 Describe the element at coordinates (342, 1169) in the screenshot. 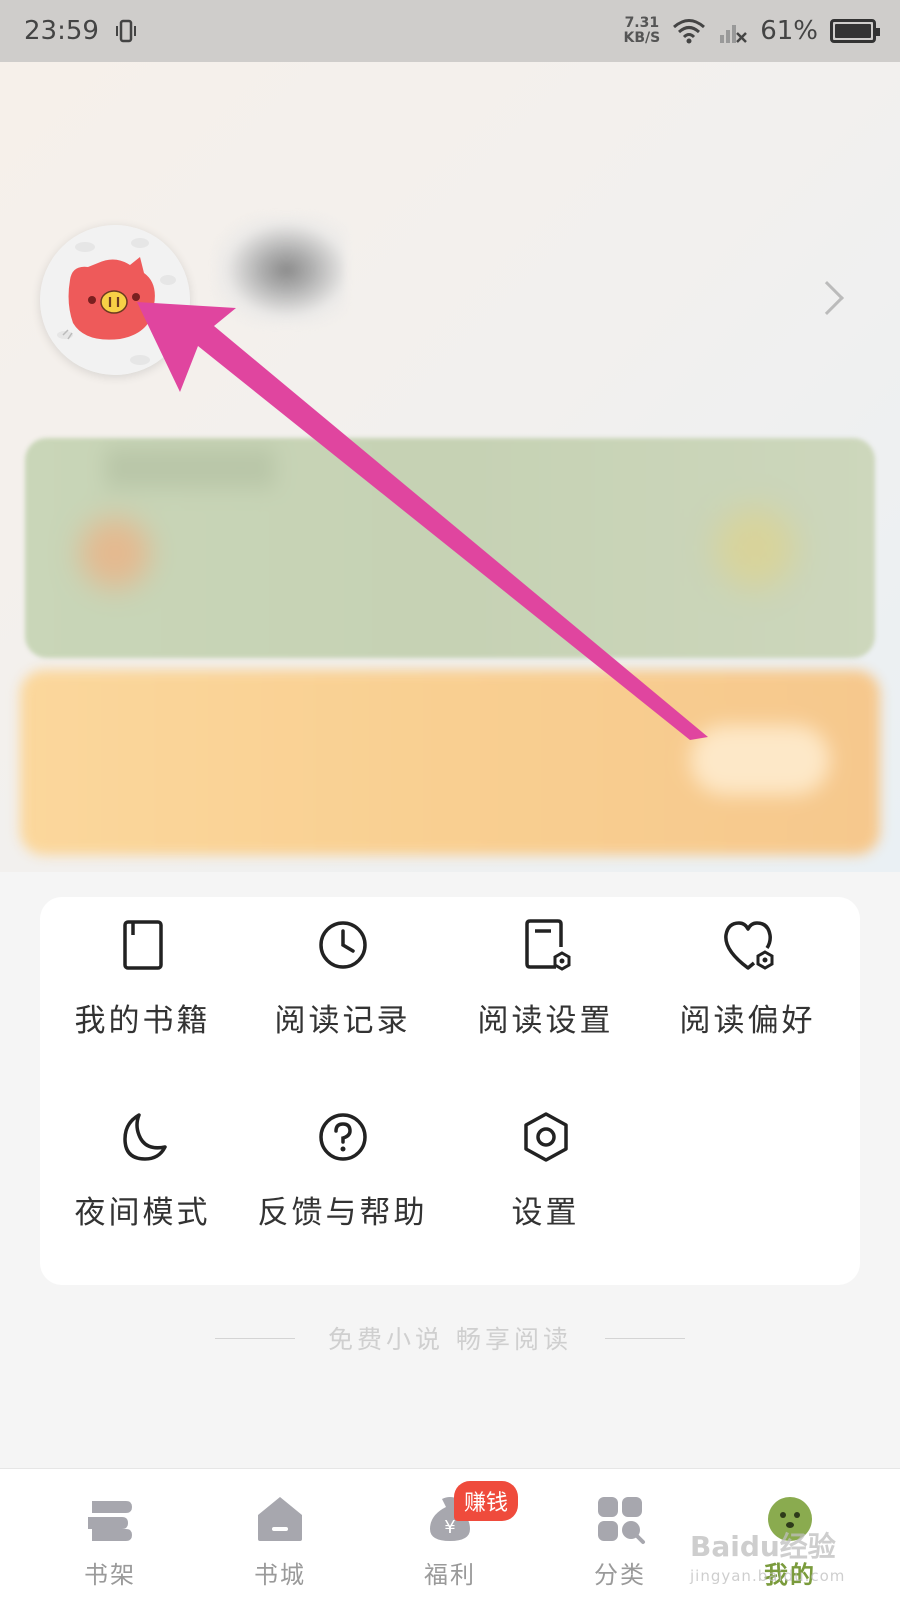

I see `menu-item-feedback-help: 反馈与帮助` at that location.